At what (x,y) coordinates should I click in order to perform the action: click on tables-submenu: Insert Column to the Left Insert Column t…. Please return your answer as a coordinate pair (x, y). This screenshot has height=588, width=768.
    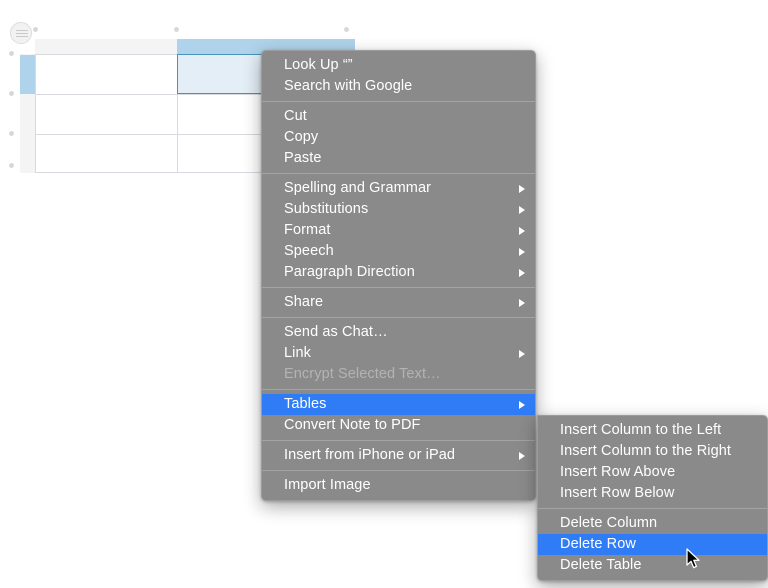
    Looking at the image, I should click on (652, 498).